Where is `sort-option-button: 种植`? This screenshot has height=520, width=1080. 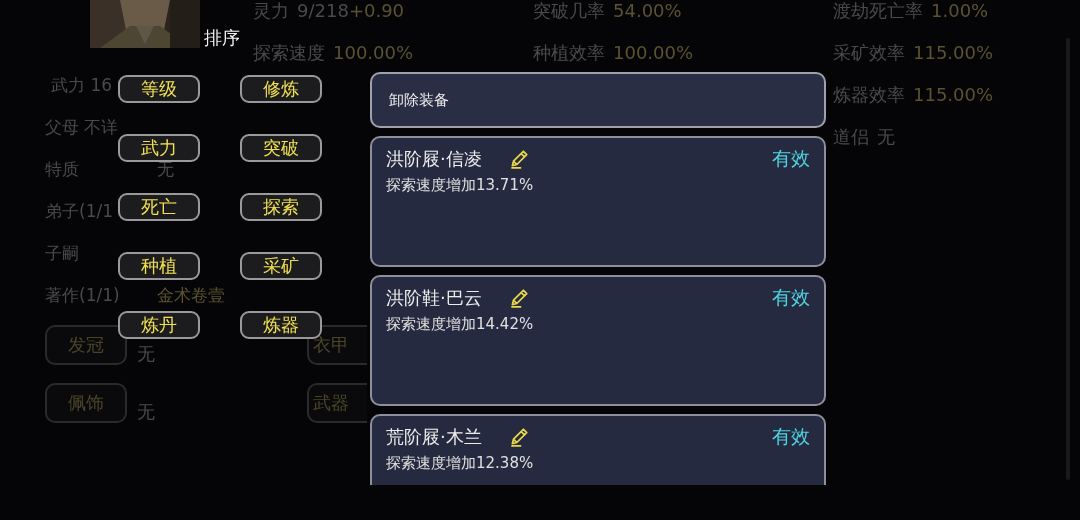 sort-option-button: 种植 is located at coordinates (159, 266).